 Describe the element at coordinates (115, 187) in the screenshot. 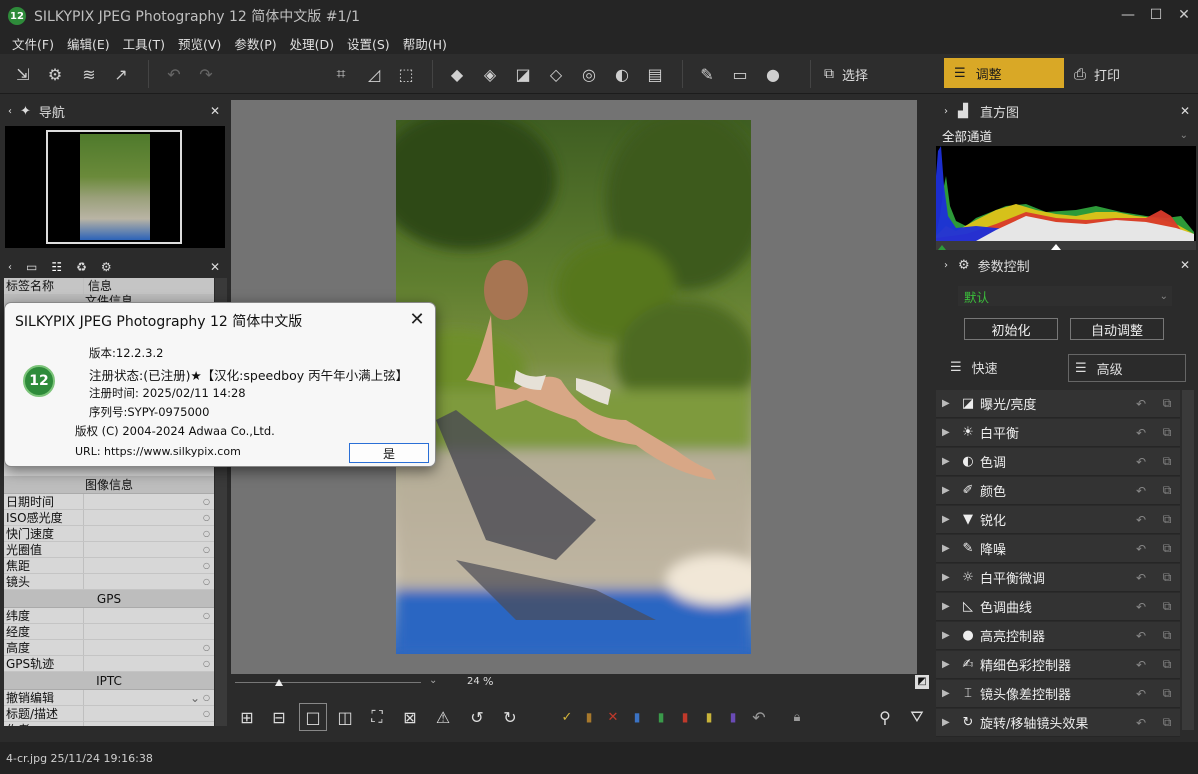

I see `navigator-preview` at that location.